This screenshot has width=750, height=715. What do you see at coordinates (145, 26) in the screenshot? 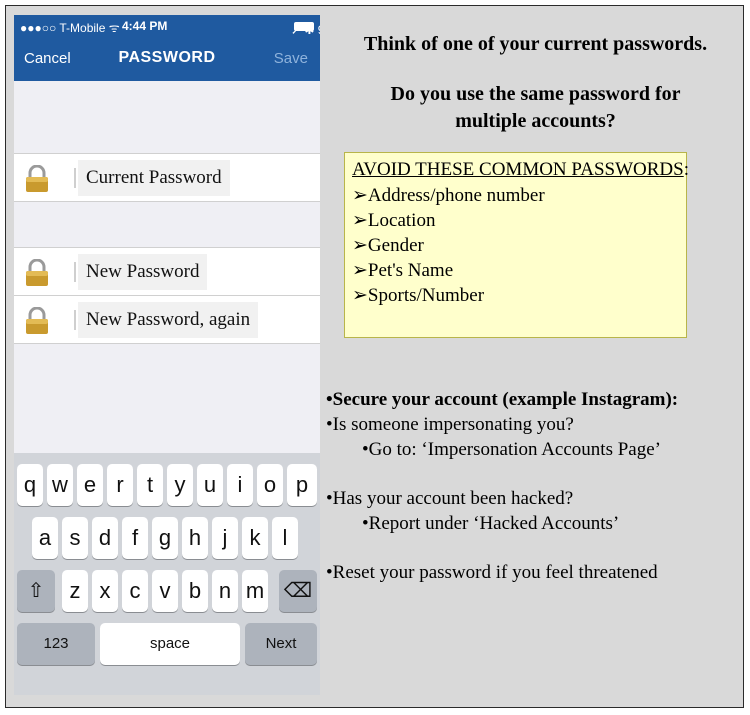
I see `clock: 4:44 PM` at bounding box center [145, 26].